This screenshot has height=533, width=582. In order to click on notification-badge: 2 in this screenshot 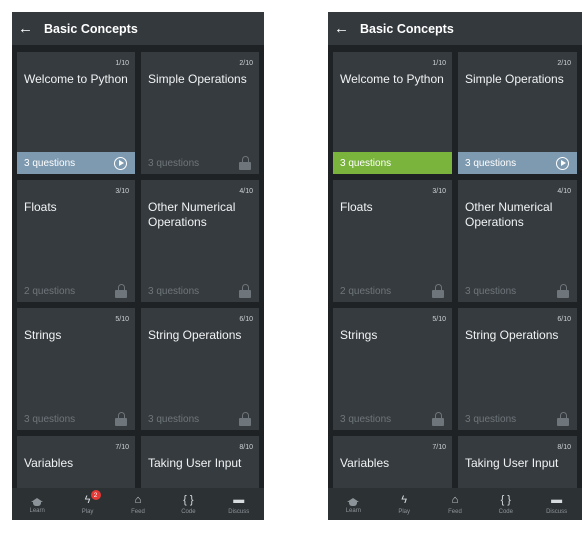, I will do `click(95, 495)`.